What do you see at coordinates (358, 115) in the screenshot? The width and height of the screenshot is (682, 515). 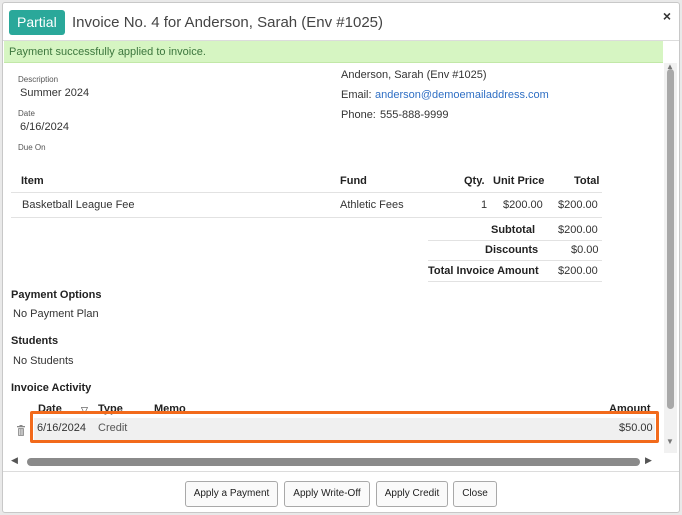 I see `phone-label: Phone:` at bounding box center [358, 115].